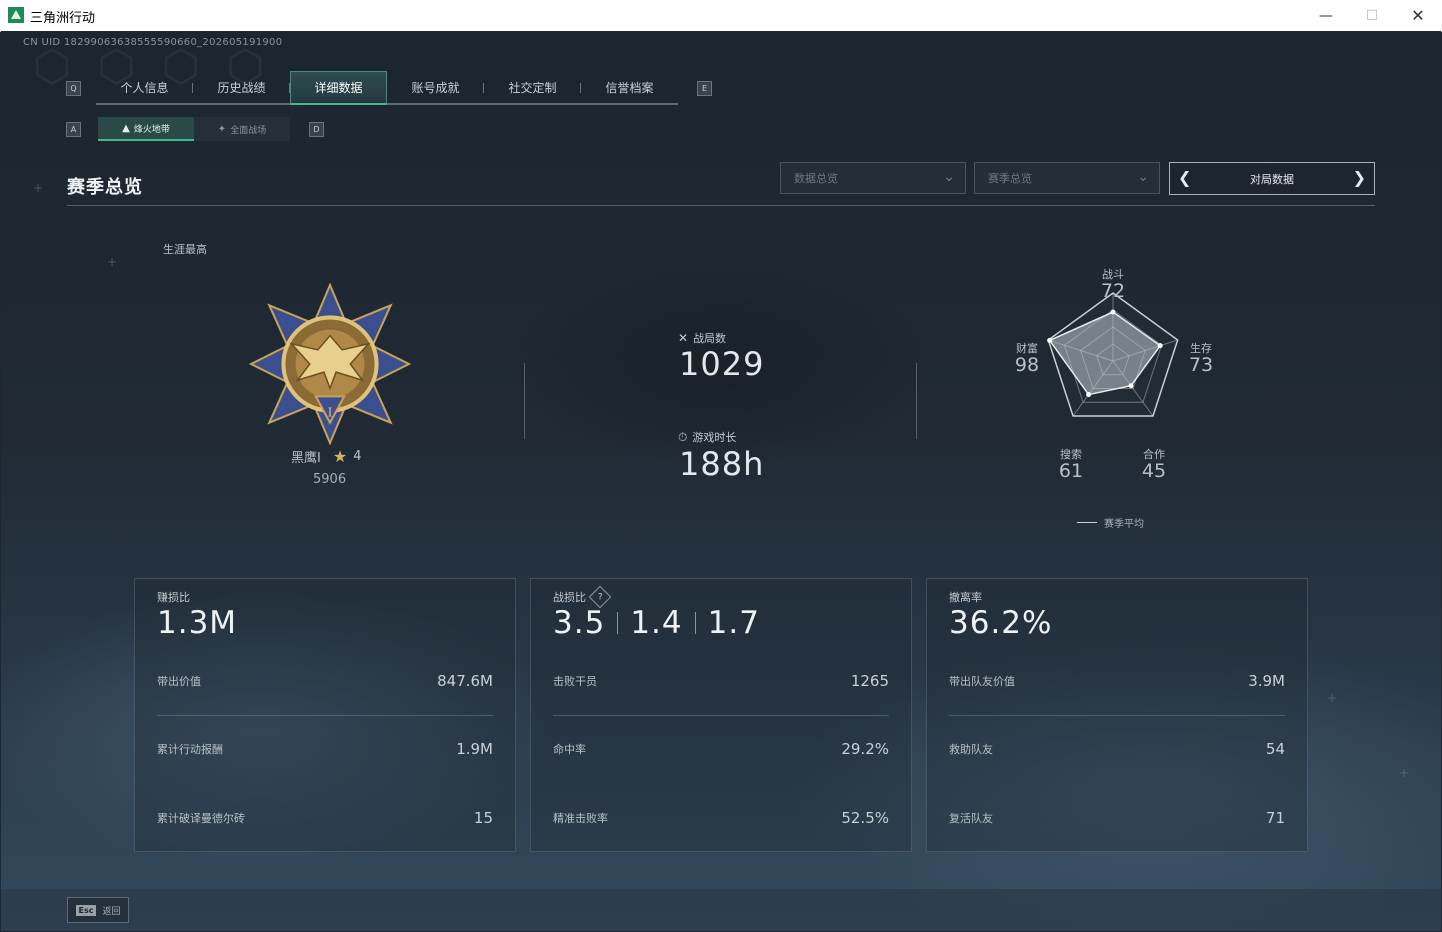 The width and height of the screenshot is (1442, 932). What do you see at coordinates (1154, 471) in the screenshot?
I see `radar-value-teamwork: 45` at bounding box center [1154, 471].